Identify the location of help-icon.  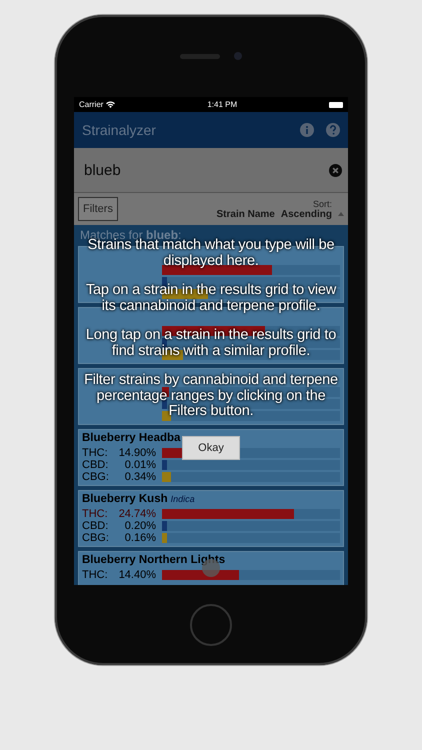
(333, 130).